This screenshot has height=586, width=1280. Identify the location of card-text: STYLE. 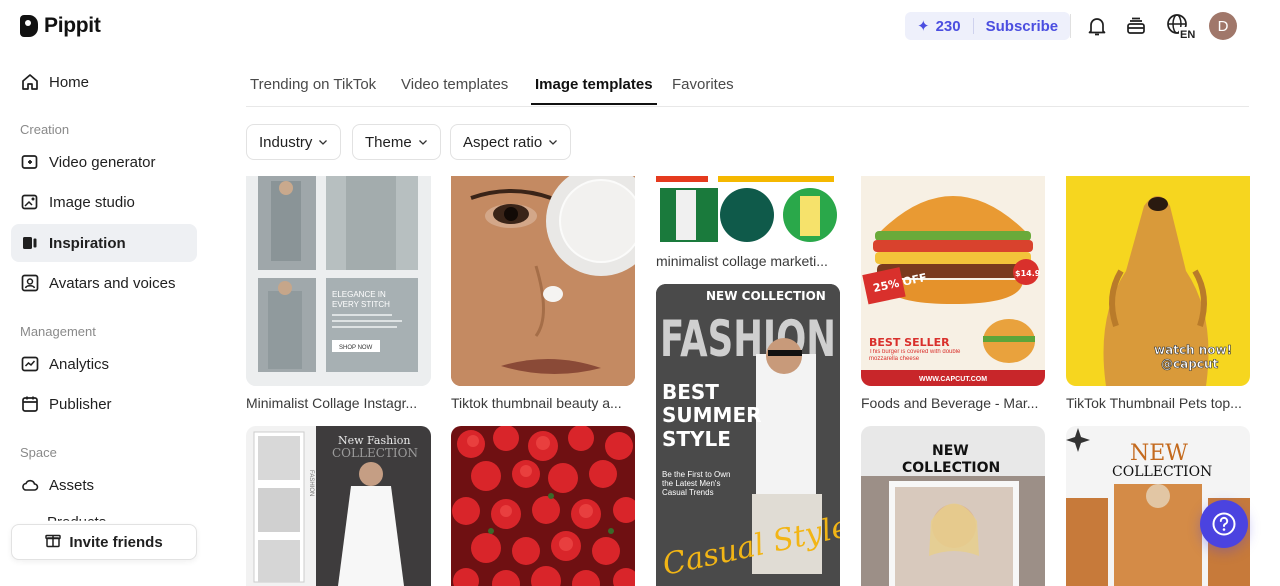
(696, 439).